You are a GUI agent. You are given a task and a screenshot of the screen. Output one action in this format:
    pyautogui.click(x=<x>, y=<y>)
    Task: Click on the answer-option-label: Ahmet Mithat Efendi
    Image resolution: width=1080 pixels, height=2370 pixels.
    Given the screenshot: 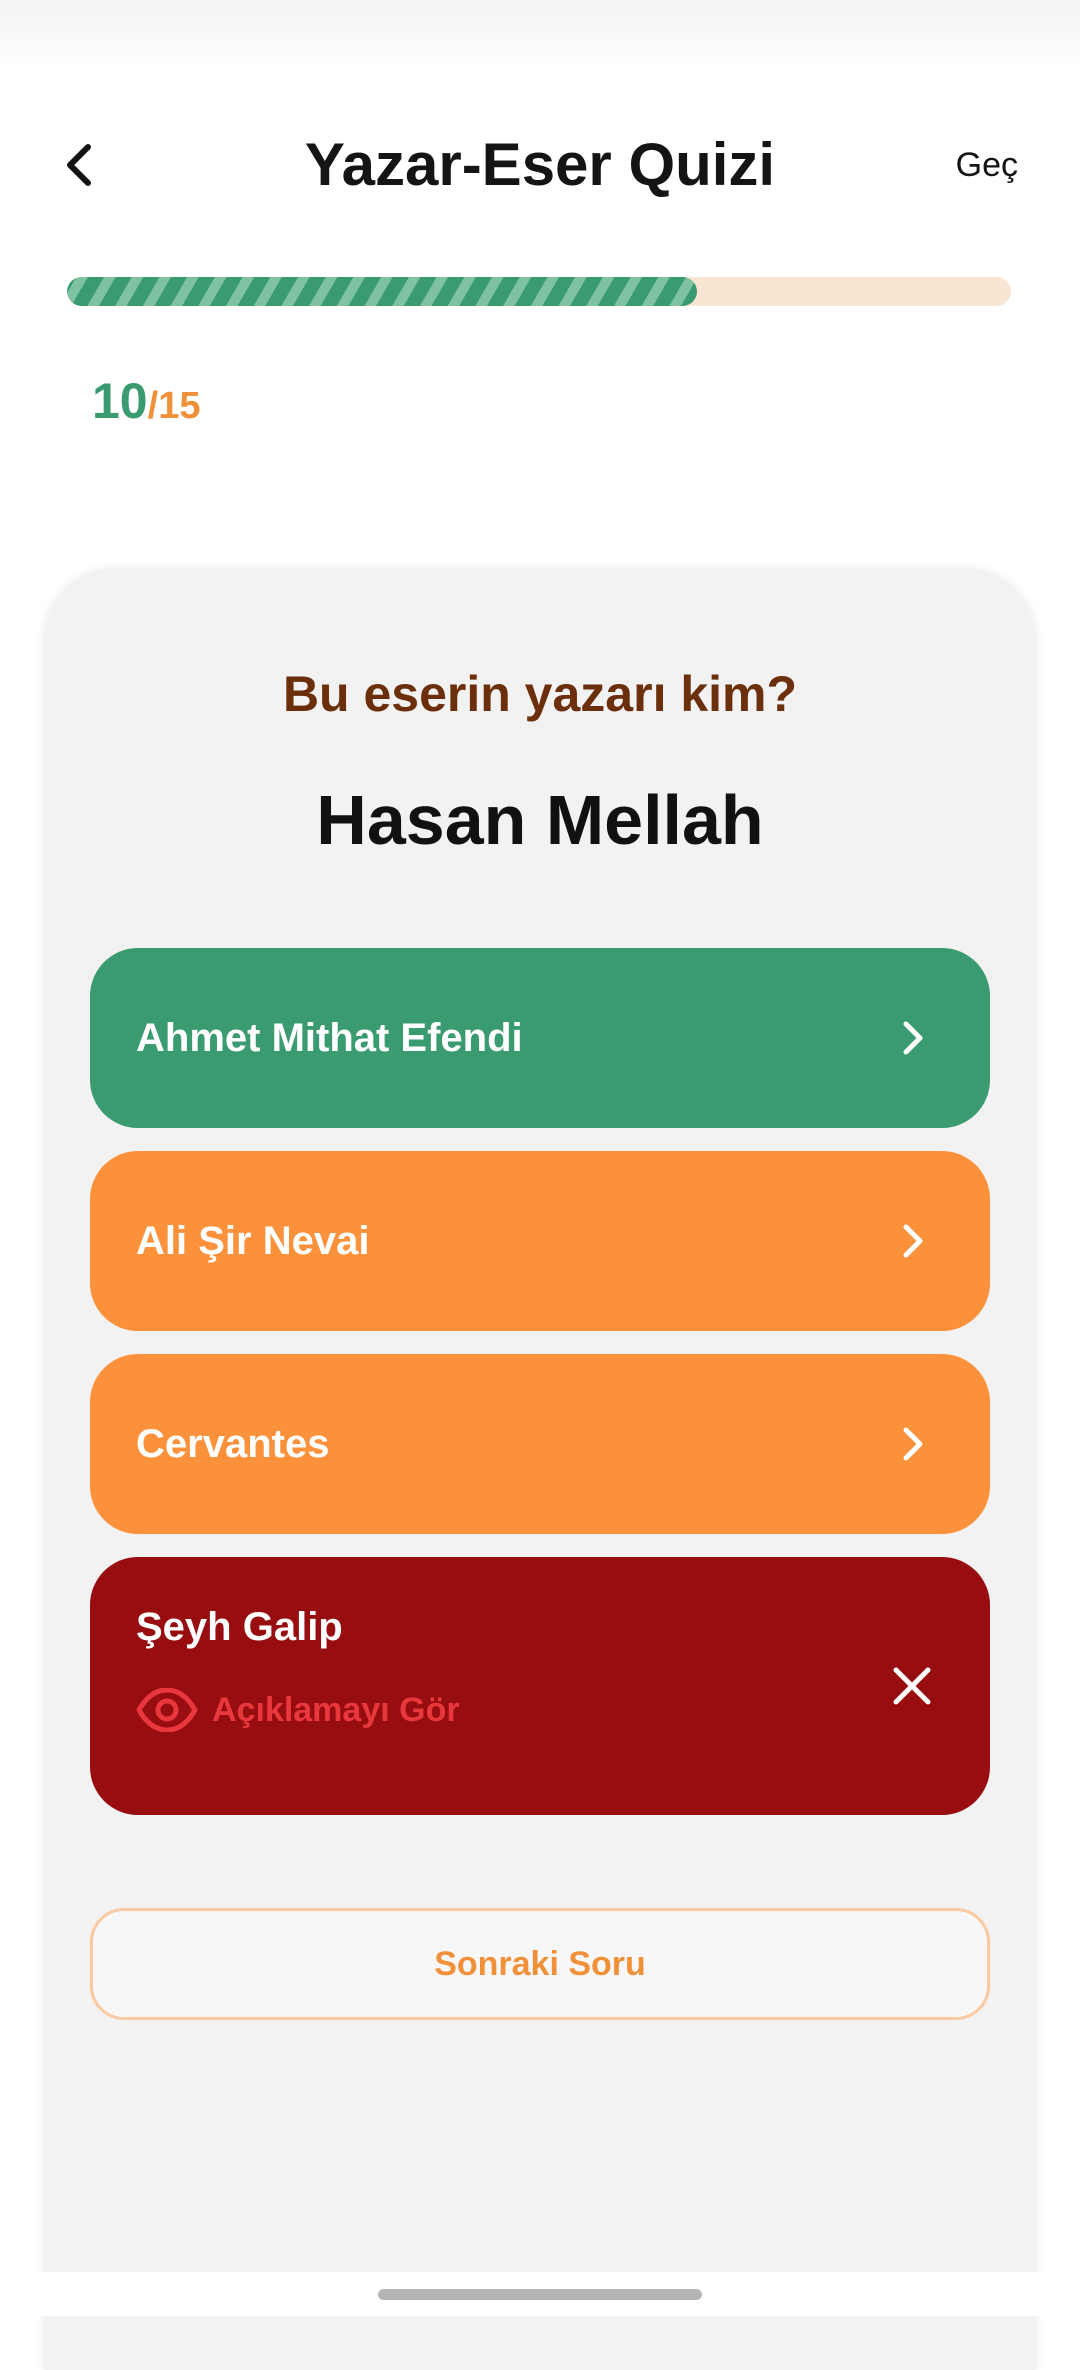 What is the action you would take?
    pyautogui.click(x=329, y=1038)
    